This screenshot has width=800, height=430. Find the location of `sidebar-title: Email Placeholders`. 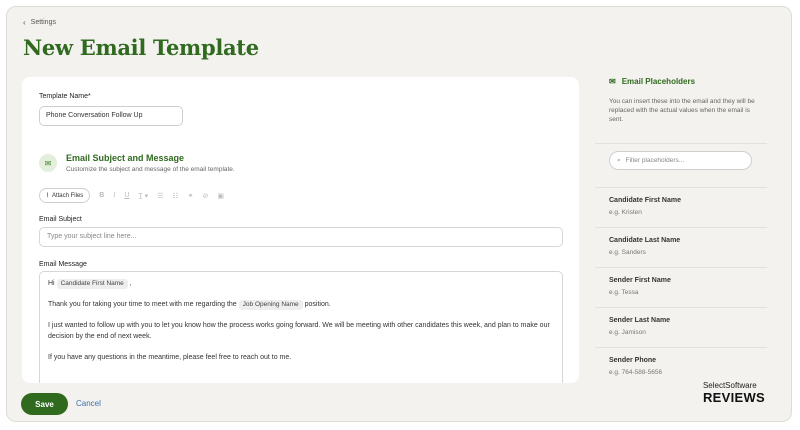

sidebar-title: Email Placeholders is located at coordinates (658, 81).